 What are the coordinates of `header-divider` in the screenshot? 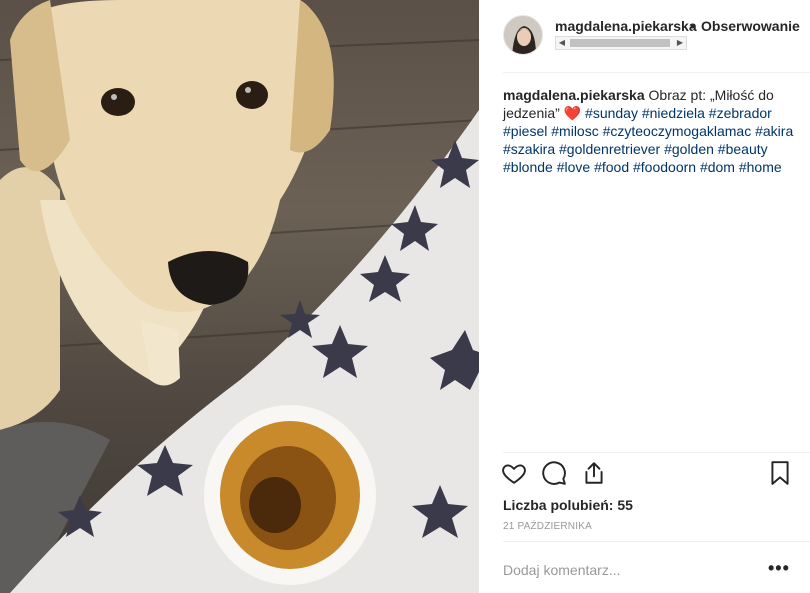 It's located at (656, 72).